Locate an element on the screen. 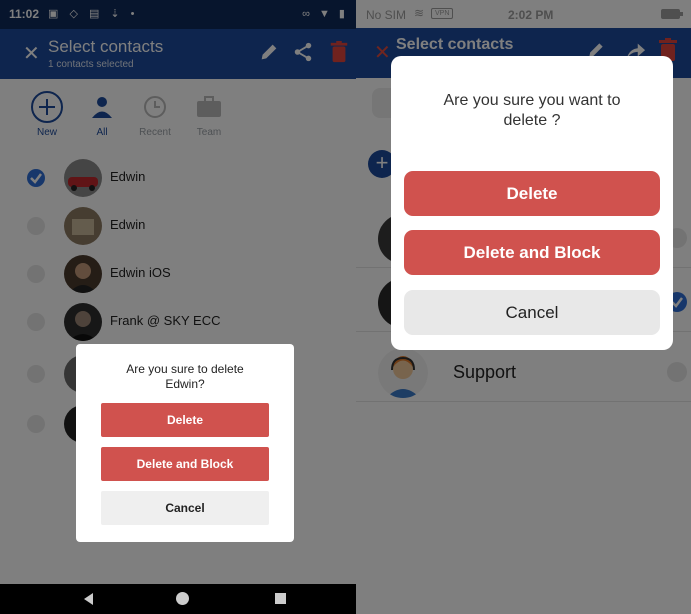 This screenshot has width=691, height=614. recents-icon is located at coordinates (280, 598).